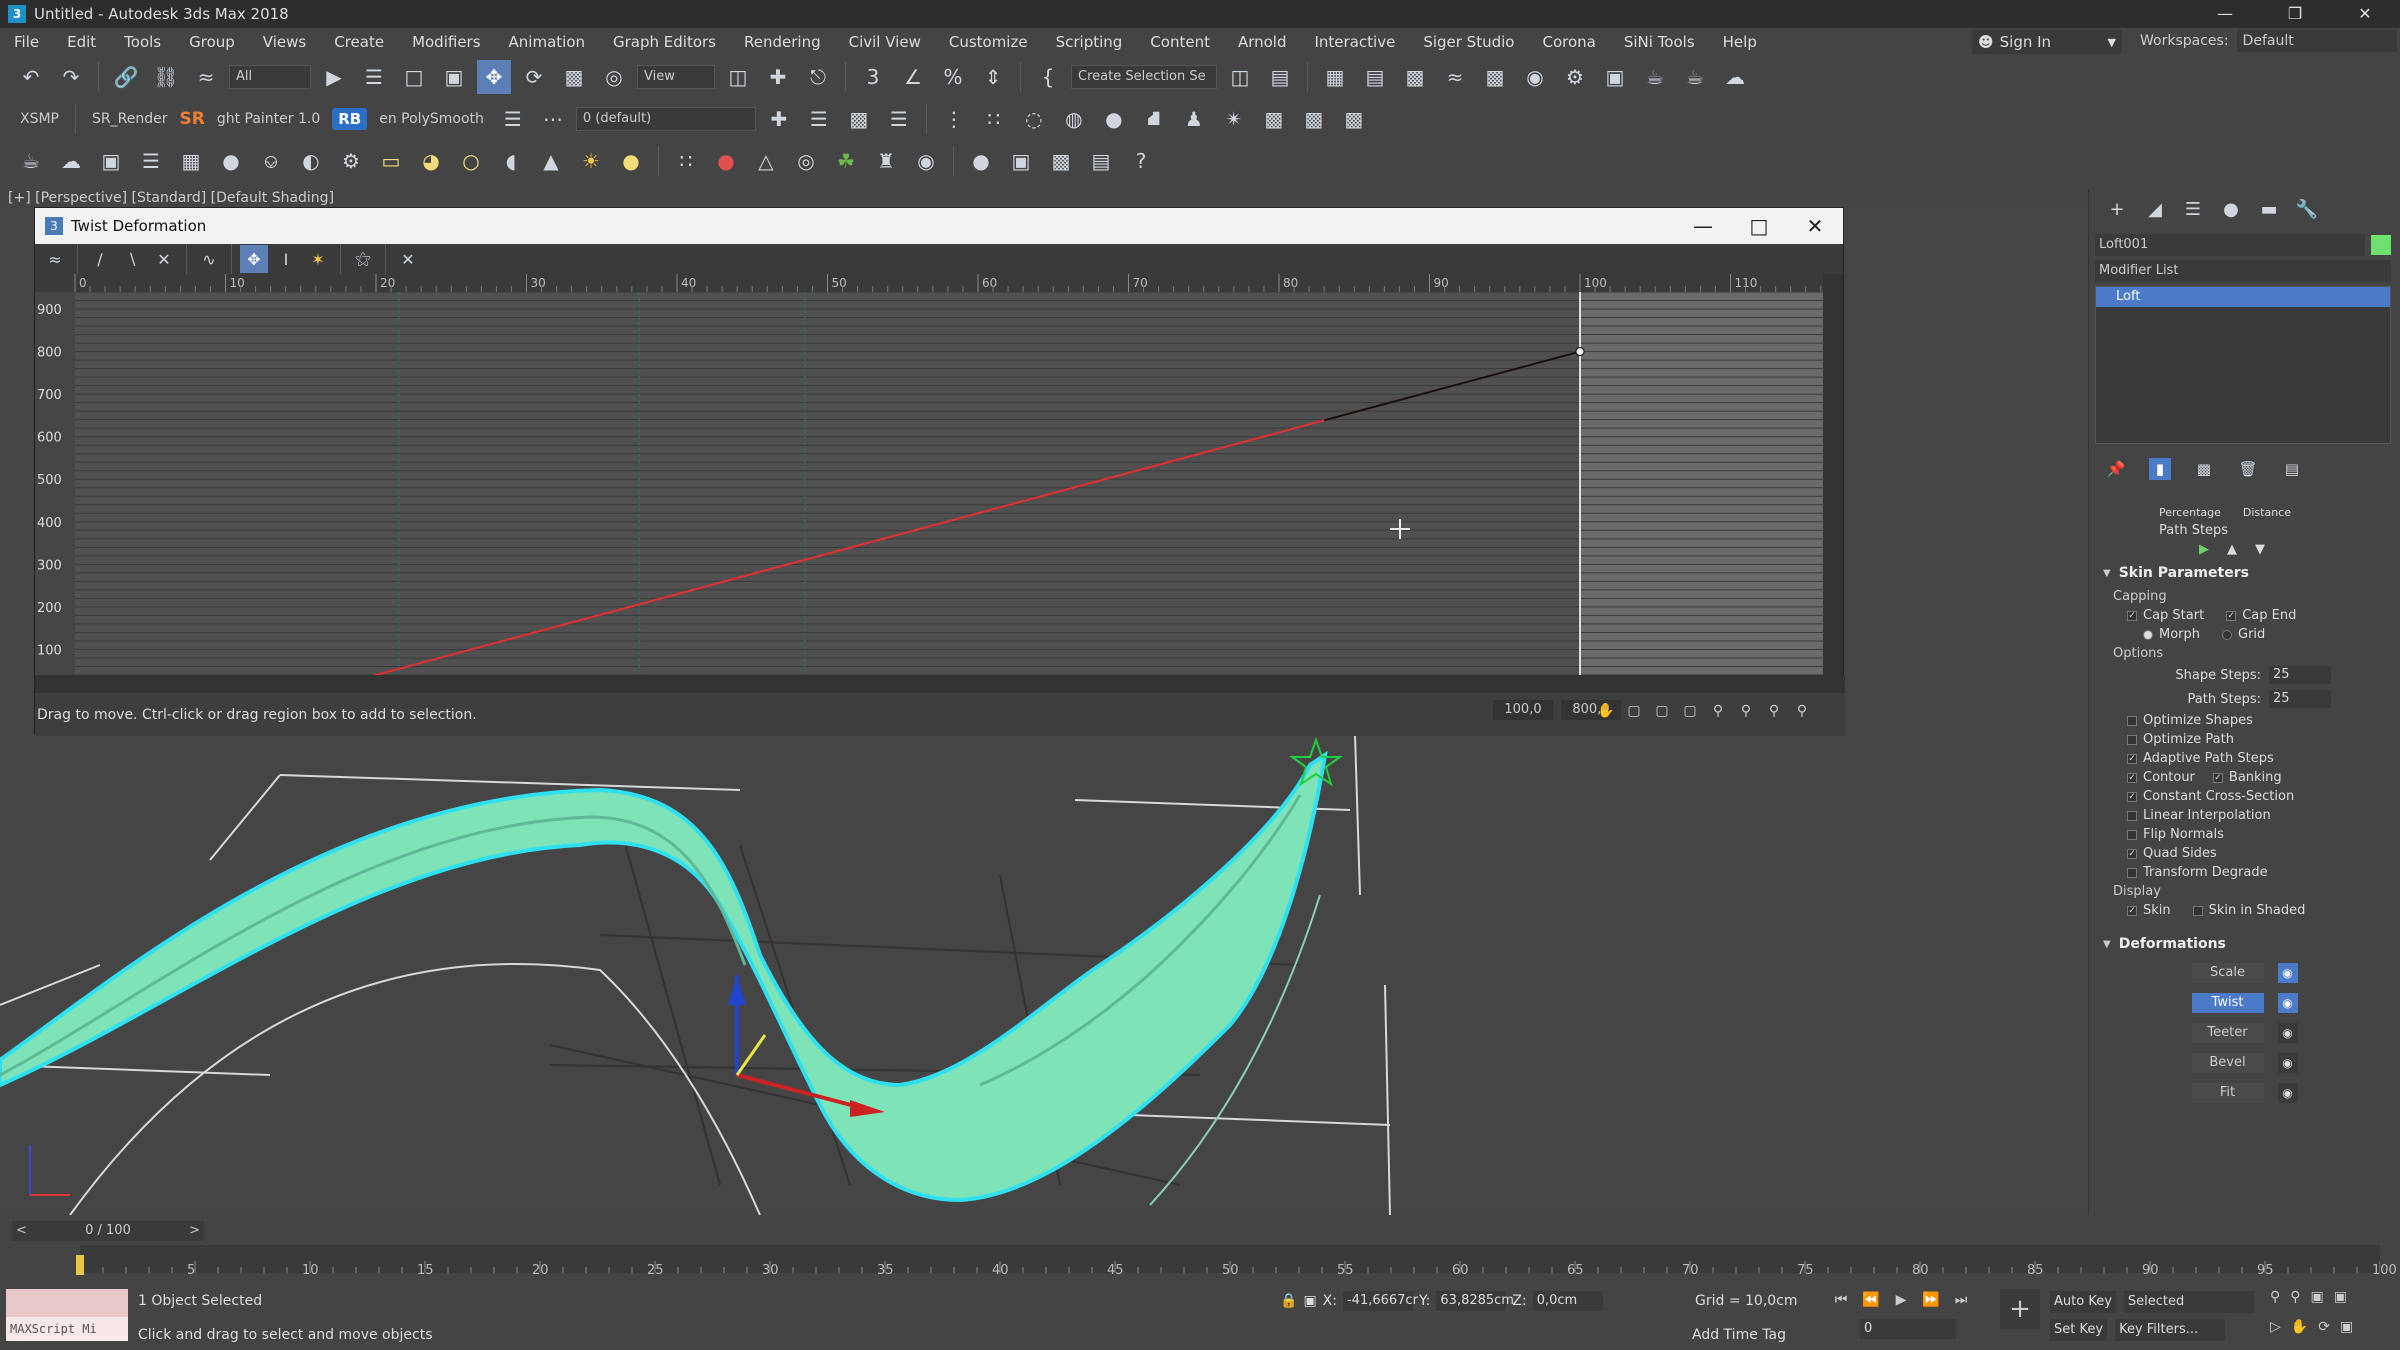  Describe the element at coordinates (2173, 615) in the screenshot. I see `cap-start-checkbox: Cap Start` at that location.